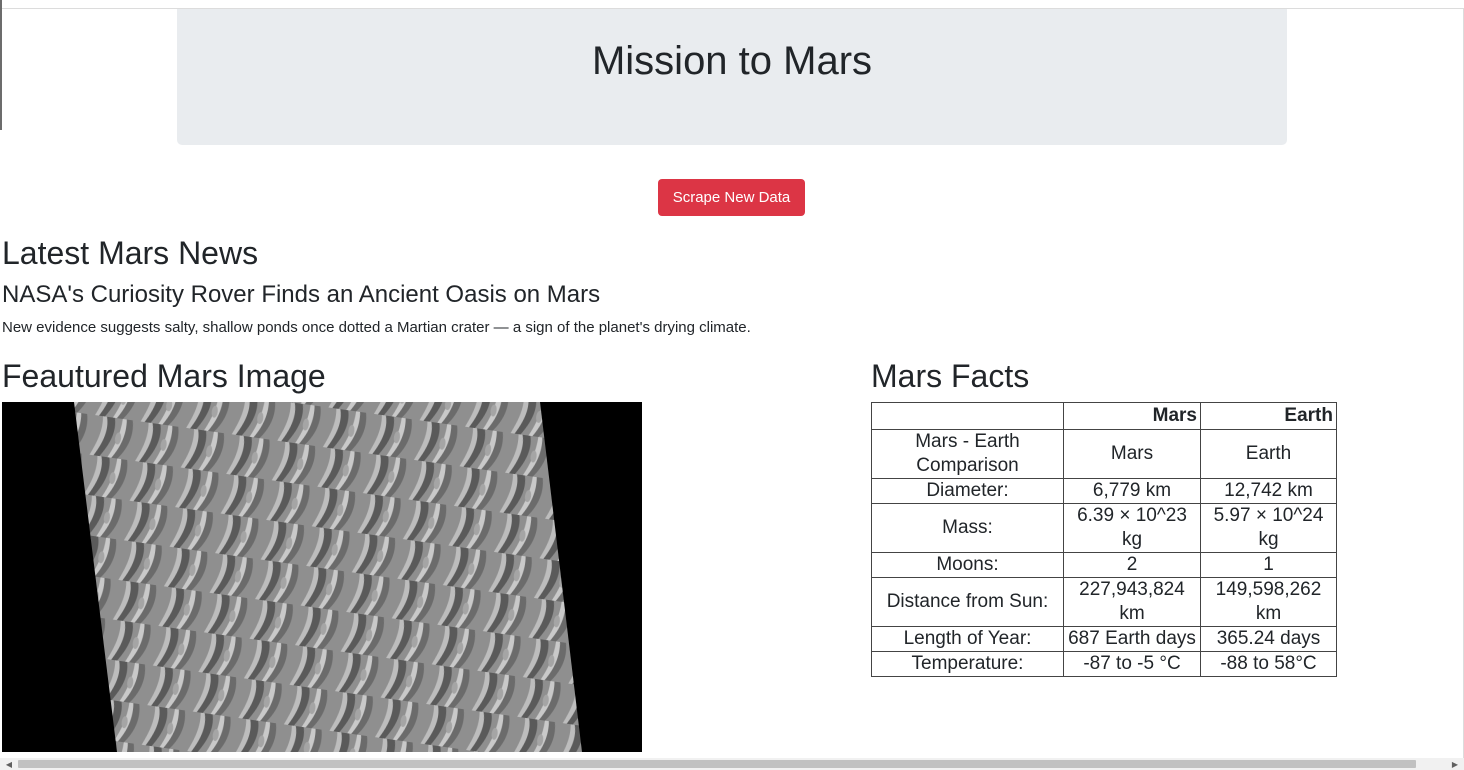 Image resolution: width=1464 pixels, height=770 pixels. What do you see at coordinates (1268, 602) in the screenshot?
I see `earth-value: 149,598,262 km` at bounding box center [1268, 602].